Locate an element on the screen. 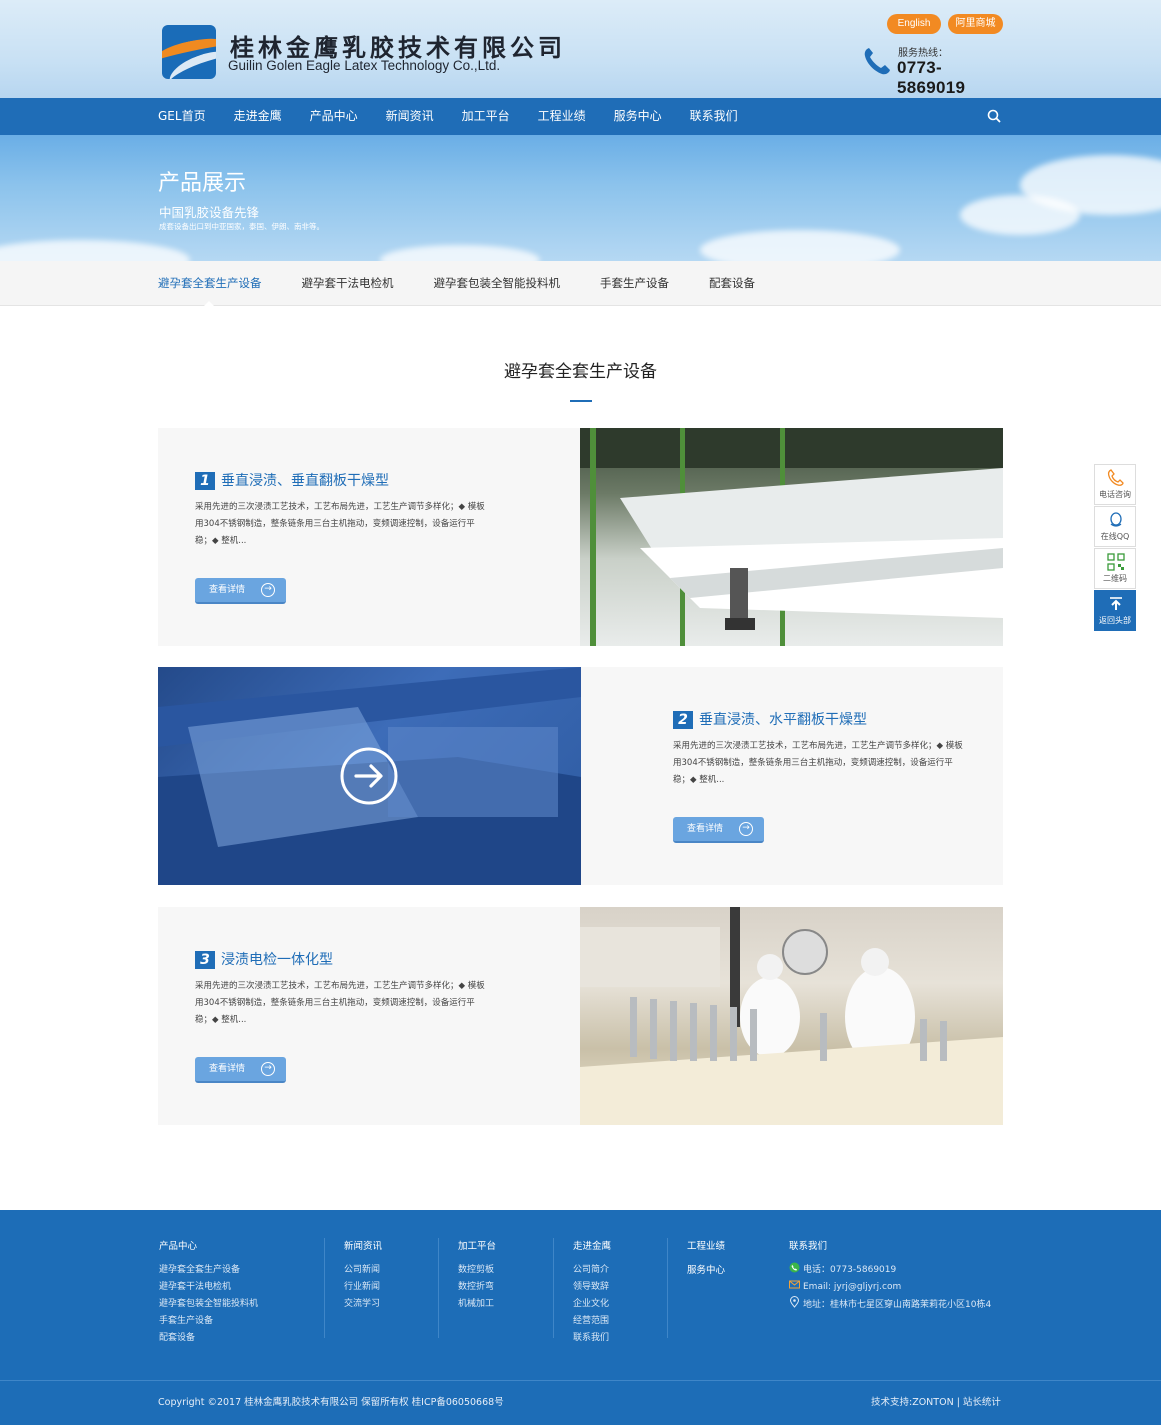  product-title-text: 垂直浸渍、水平翻板干燥型 is located at coordinates (783, 720).